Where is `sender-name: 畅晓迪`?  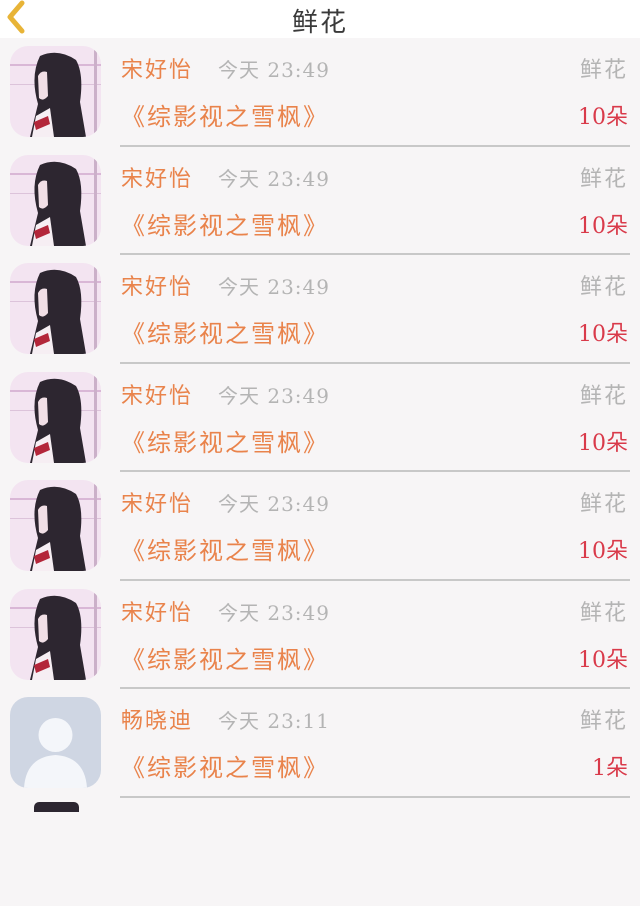 sender-name: 畅晓迪 is located at coordinates (157, 719).